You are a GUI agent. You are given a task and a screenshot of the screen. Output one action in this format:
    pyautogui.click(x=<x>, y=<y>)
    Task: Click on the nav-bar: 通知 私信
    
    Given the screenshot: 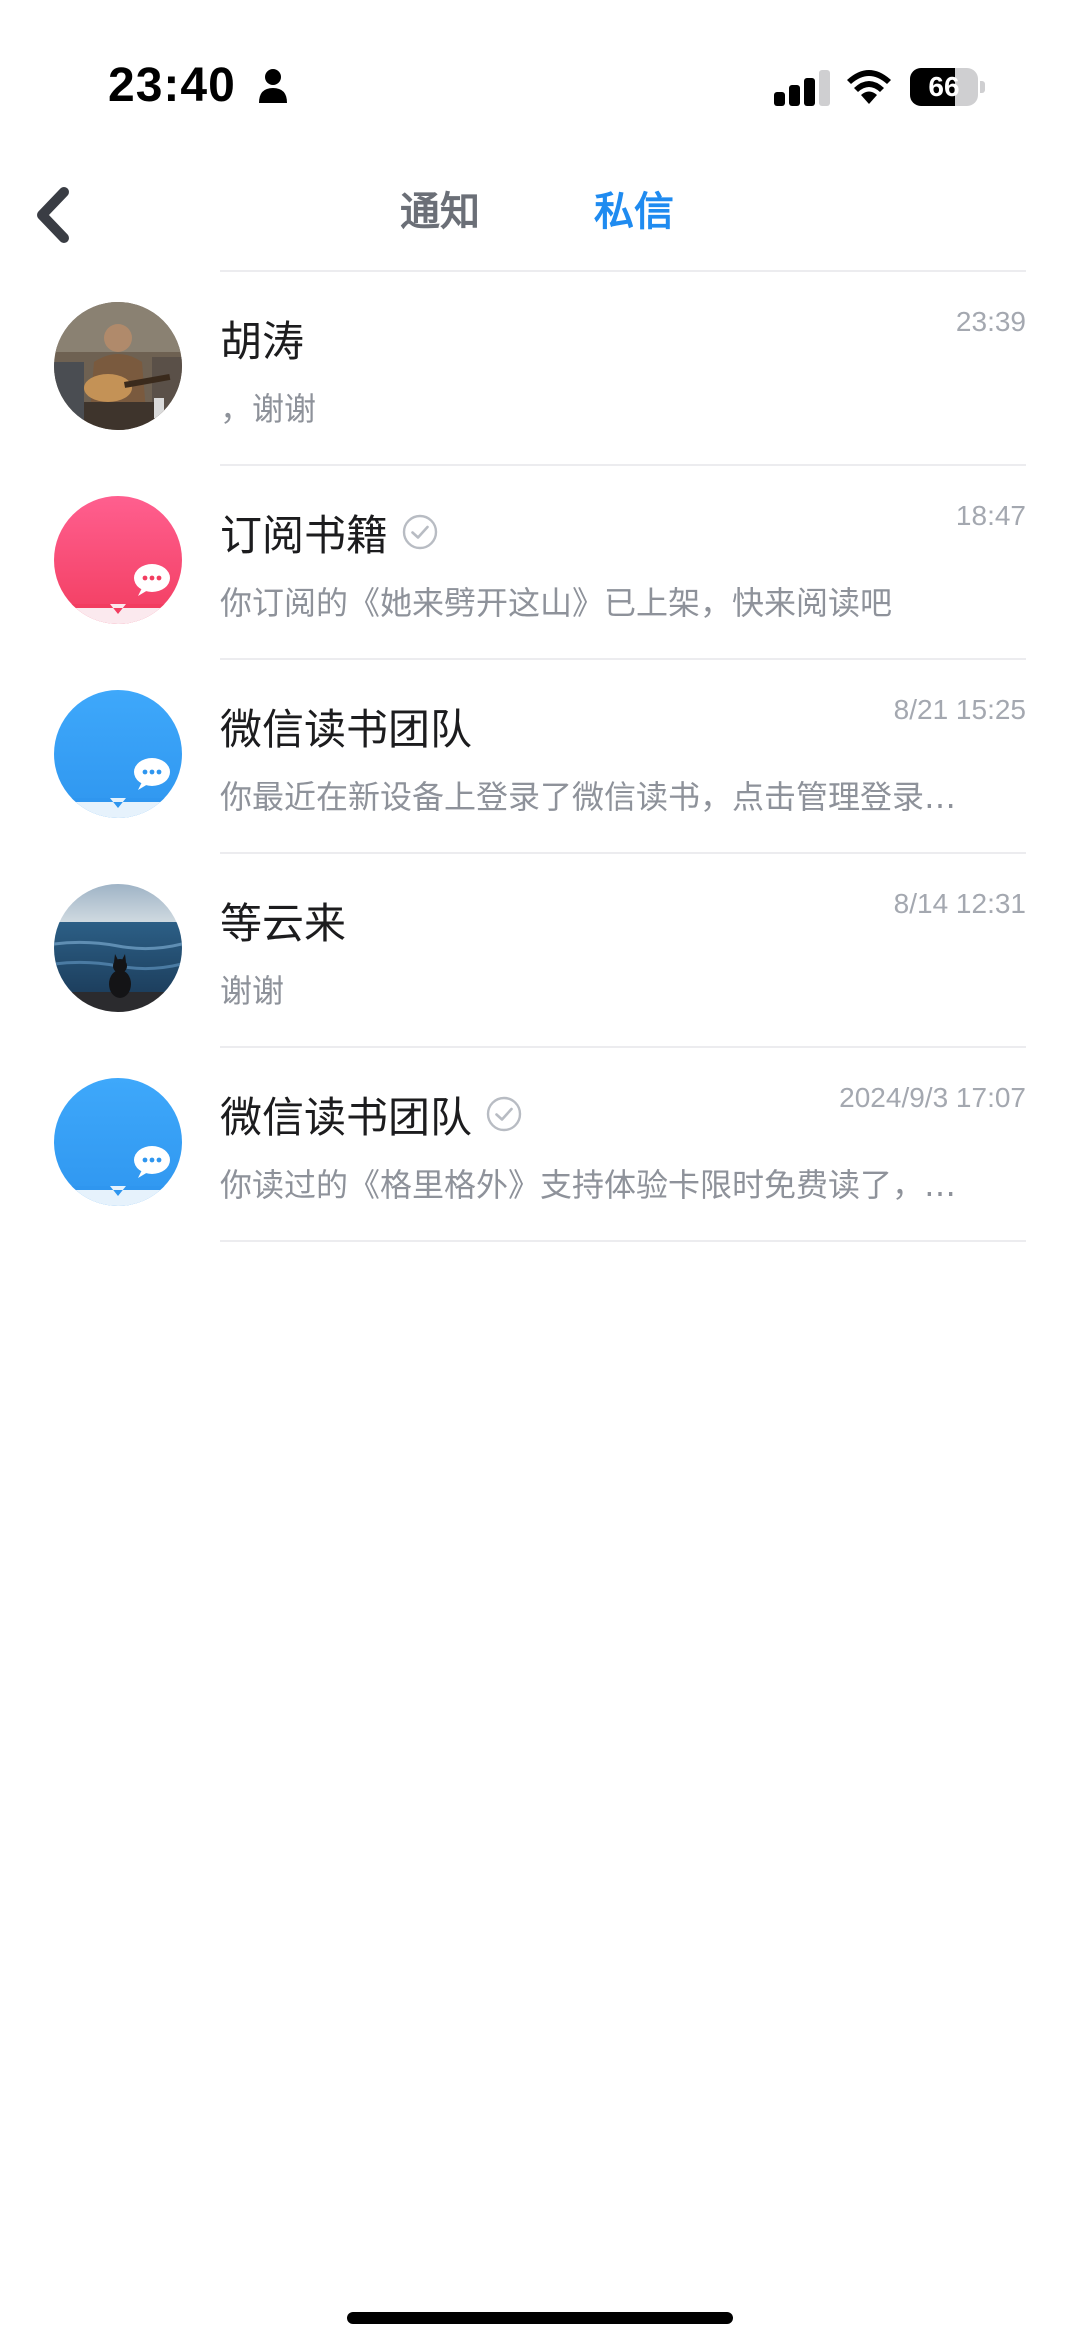 What is the action you would take?
    pyautogui.click(x=540, y=215)
    